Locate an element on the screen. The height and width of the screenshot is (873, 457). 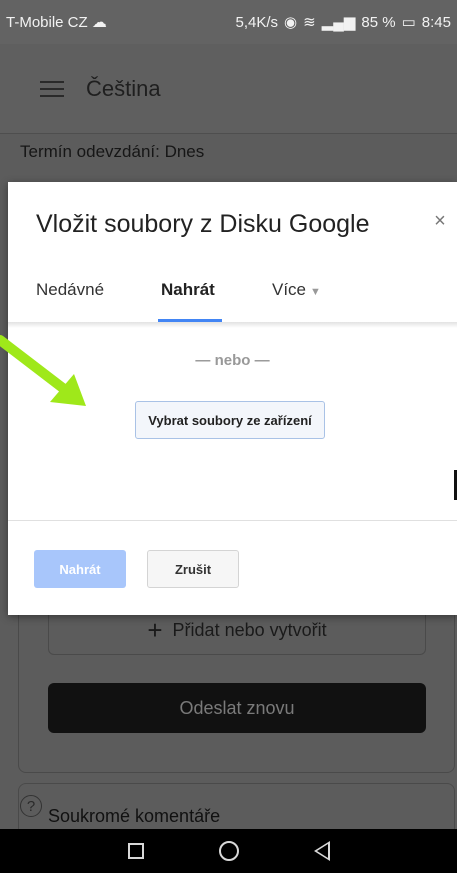
system-nav-bar is located at coordinates (228, 851).